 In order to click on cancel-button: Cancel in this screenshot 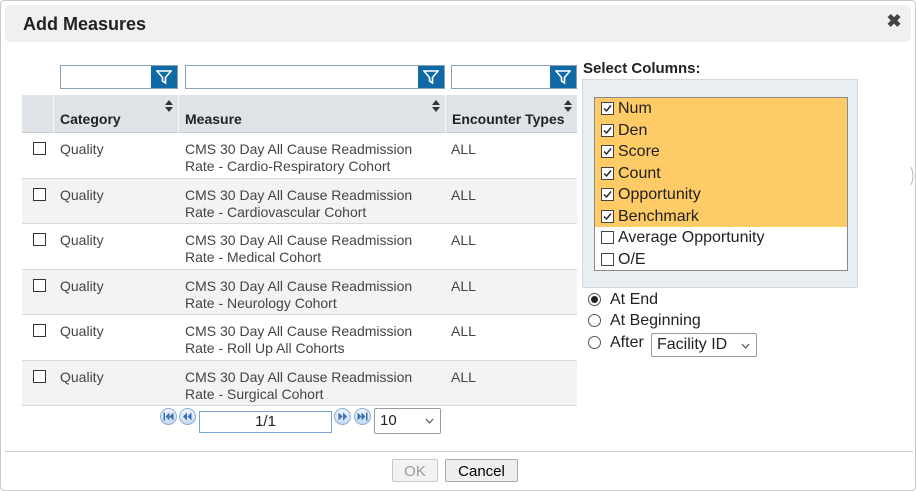, I will do `click(481, 470)`.